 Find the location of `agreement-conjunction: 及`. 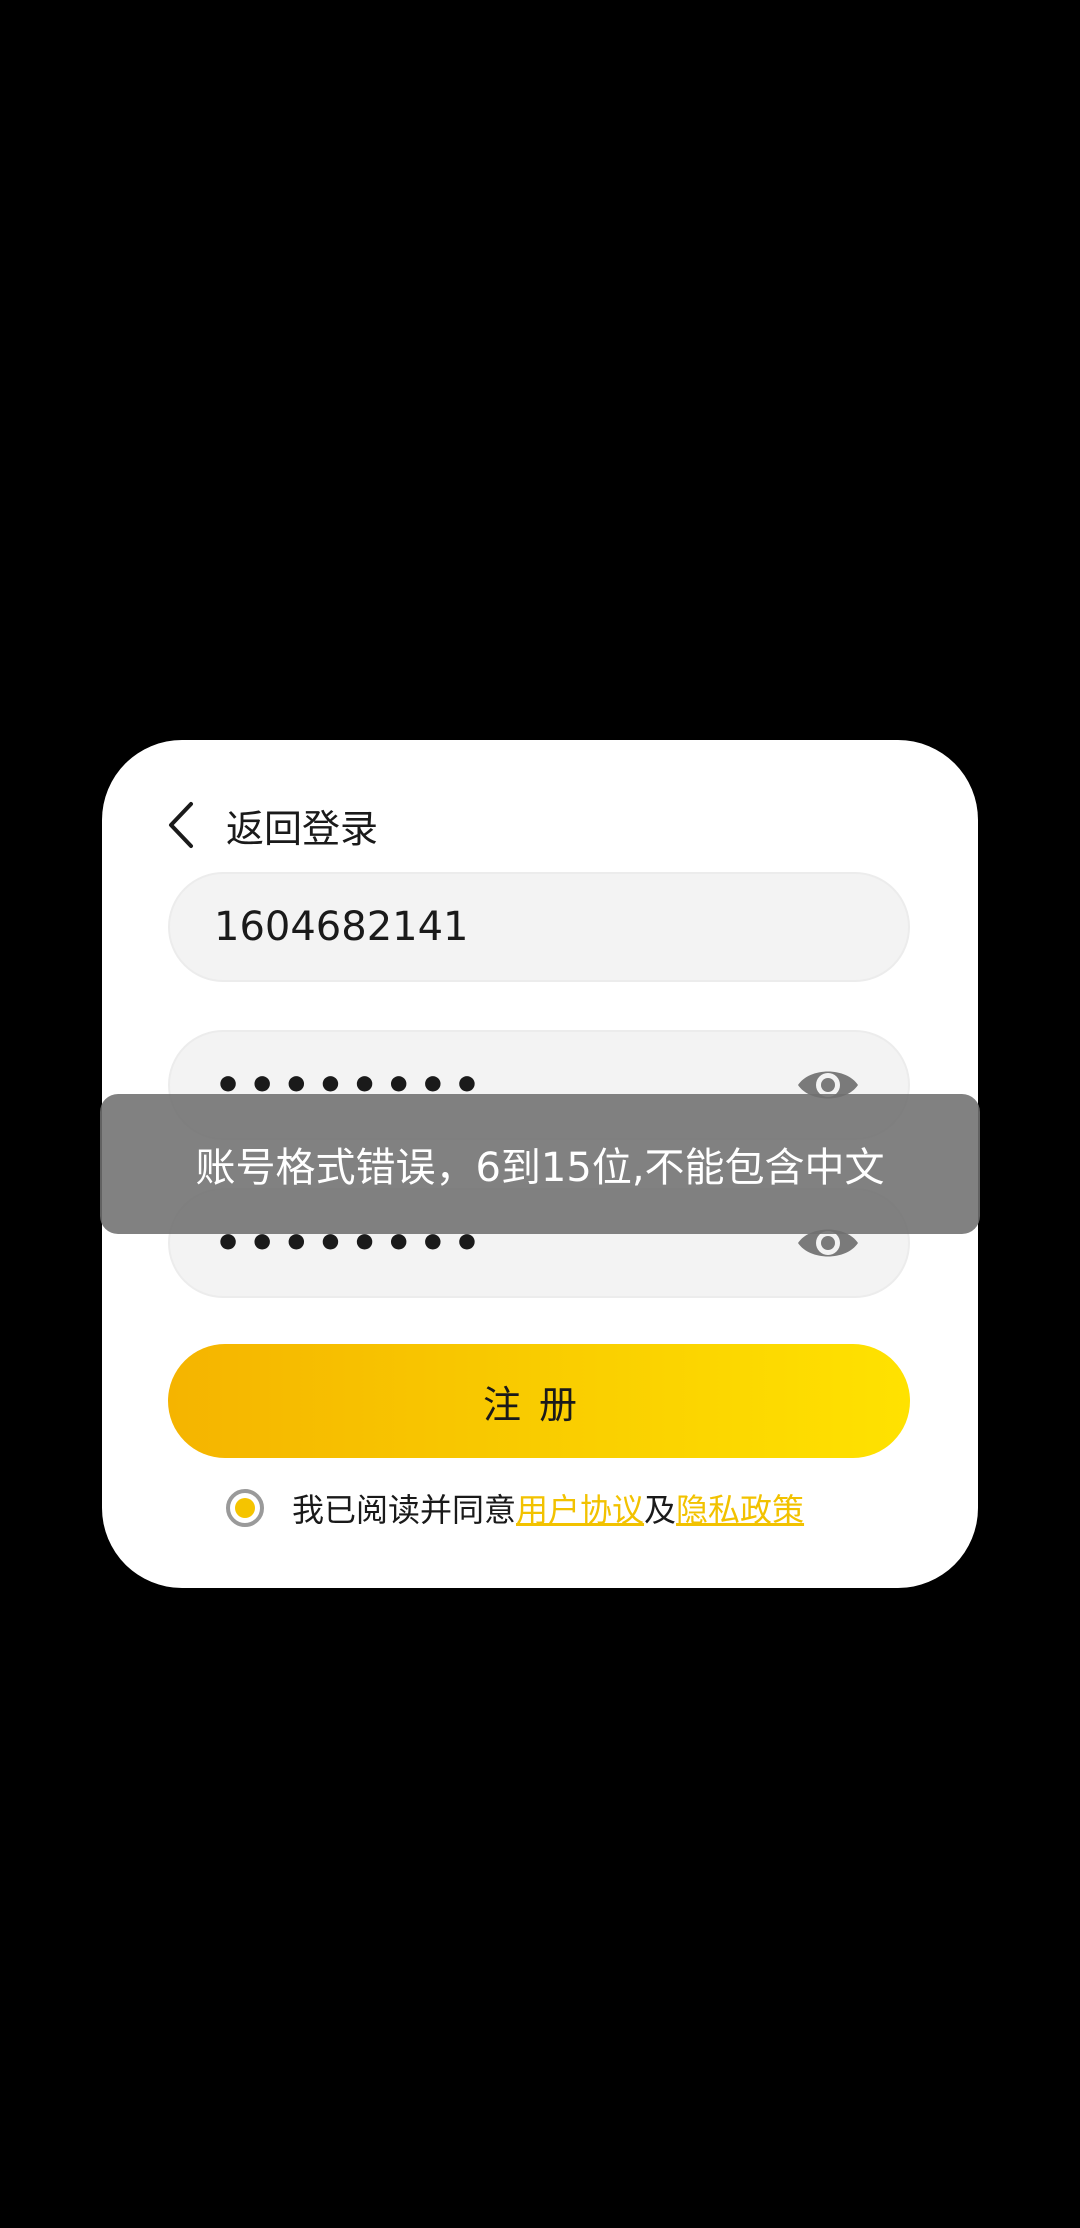

agreement-conjunction: 及 is located at coordinates (660, 1510).